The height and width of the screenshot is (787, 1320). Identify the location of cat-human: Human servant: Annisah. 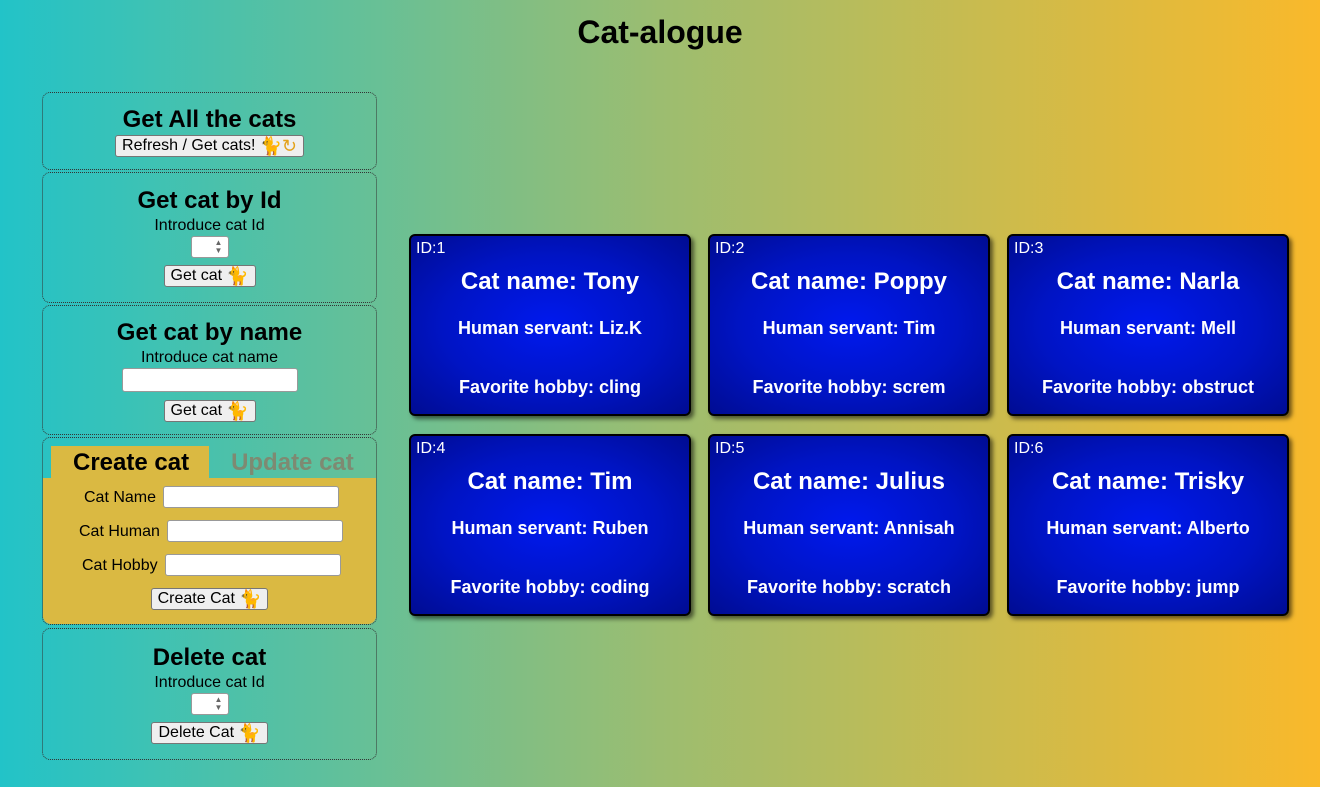
(849, 528).